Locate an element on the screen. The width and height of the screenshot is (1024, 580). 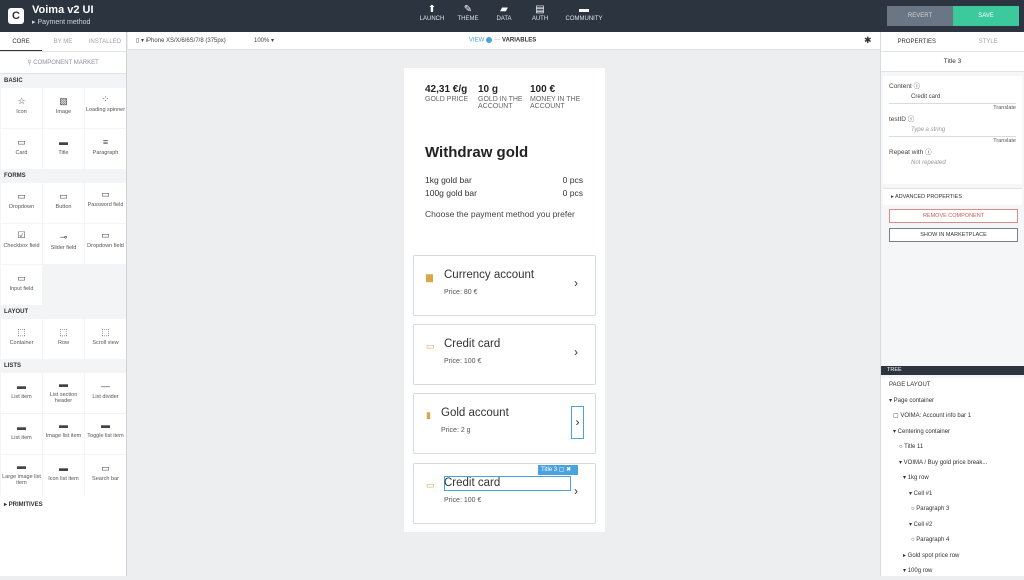
section-forms: FORMS is located at coordinates (63, 176).